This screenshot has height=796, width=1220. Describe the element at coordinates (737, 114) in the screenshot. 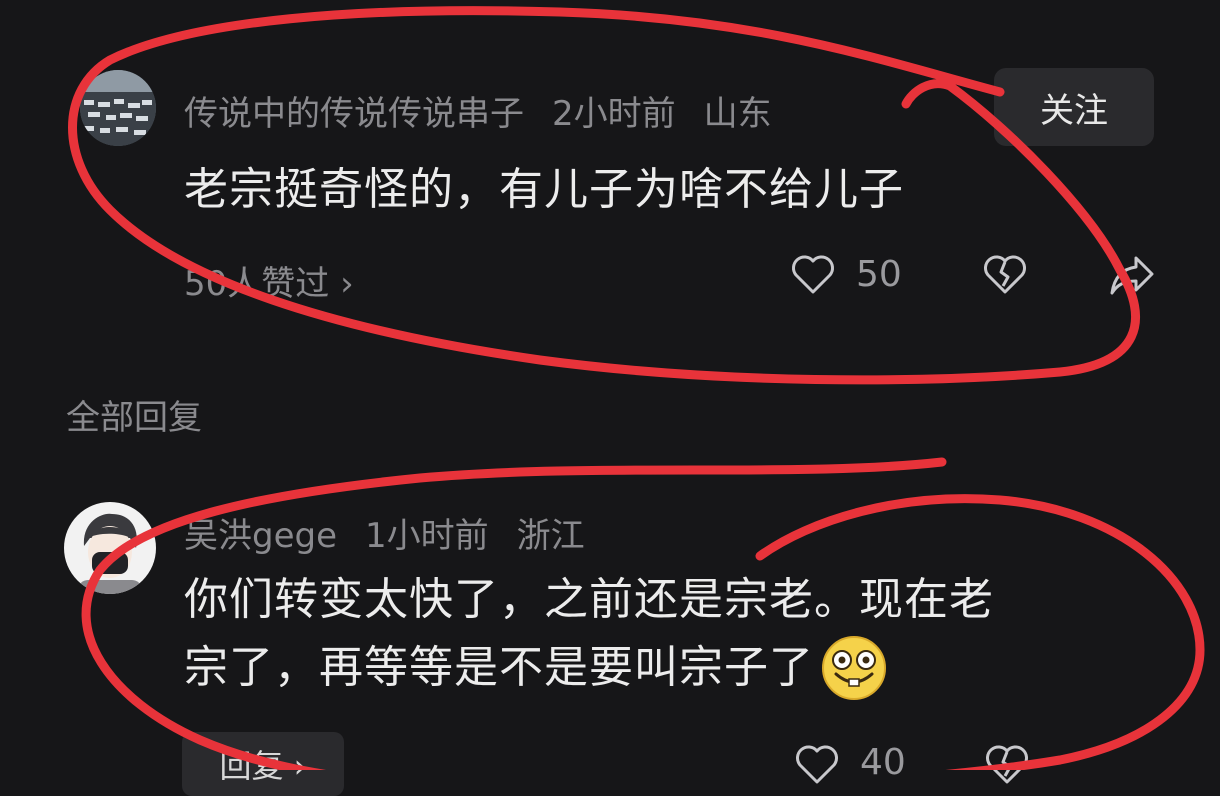

I see `comment-location: 山东` at that location.